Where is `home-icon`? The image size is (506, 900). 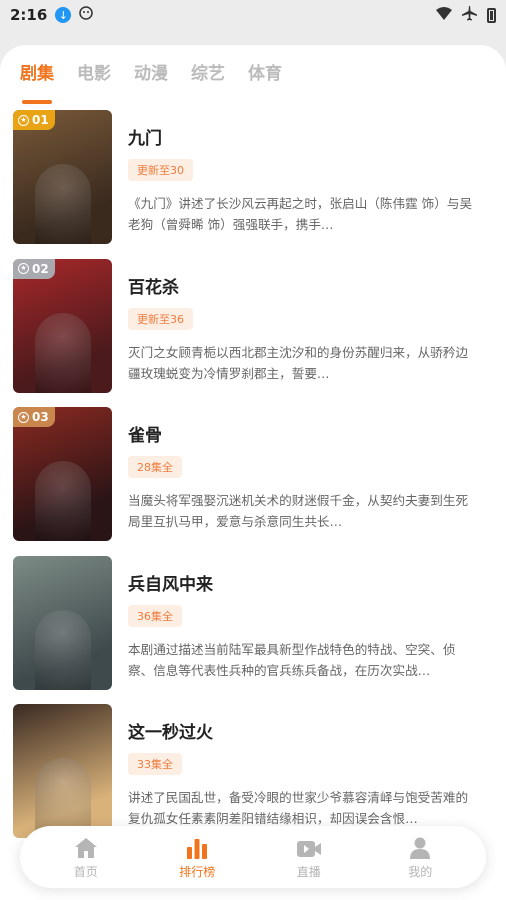
home-icon is located at coordinates (86, 847).